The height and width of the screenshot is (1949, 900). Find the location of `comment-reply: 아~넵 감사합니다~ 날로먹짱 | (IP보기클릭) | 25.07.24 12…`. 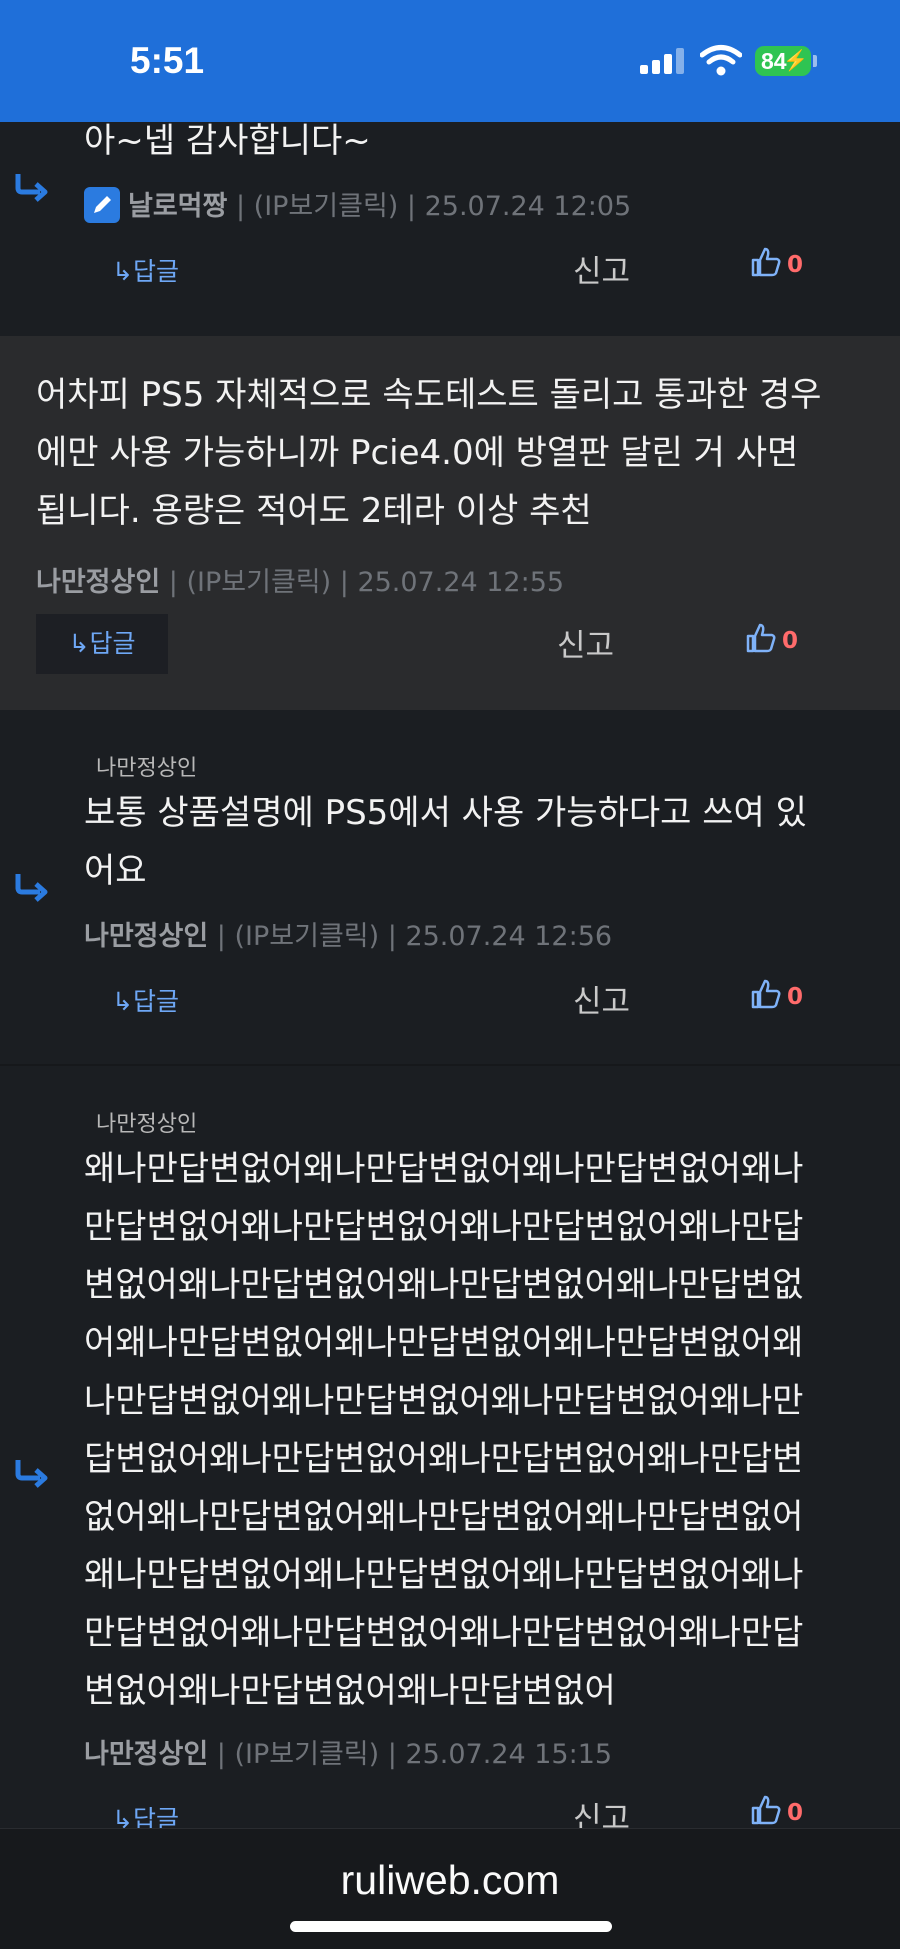

comment-reply: 아~넵 감사합니다~ 날로먹짱 | (IP보기클릭) | 25.07.24 12… is located at coordinates (450, 228).